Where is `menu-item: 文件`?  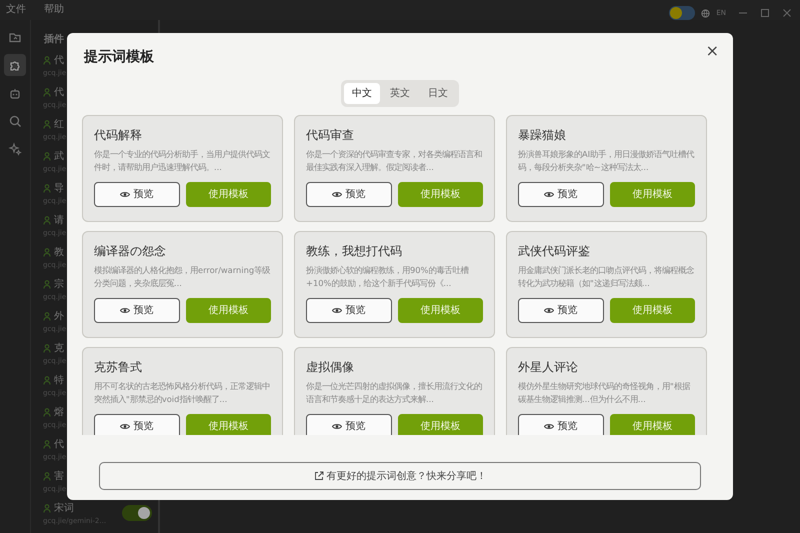 menu-item: 文件 is located at coordinates (16, 10).